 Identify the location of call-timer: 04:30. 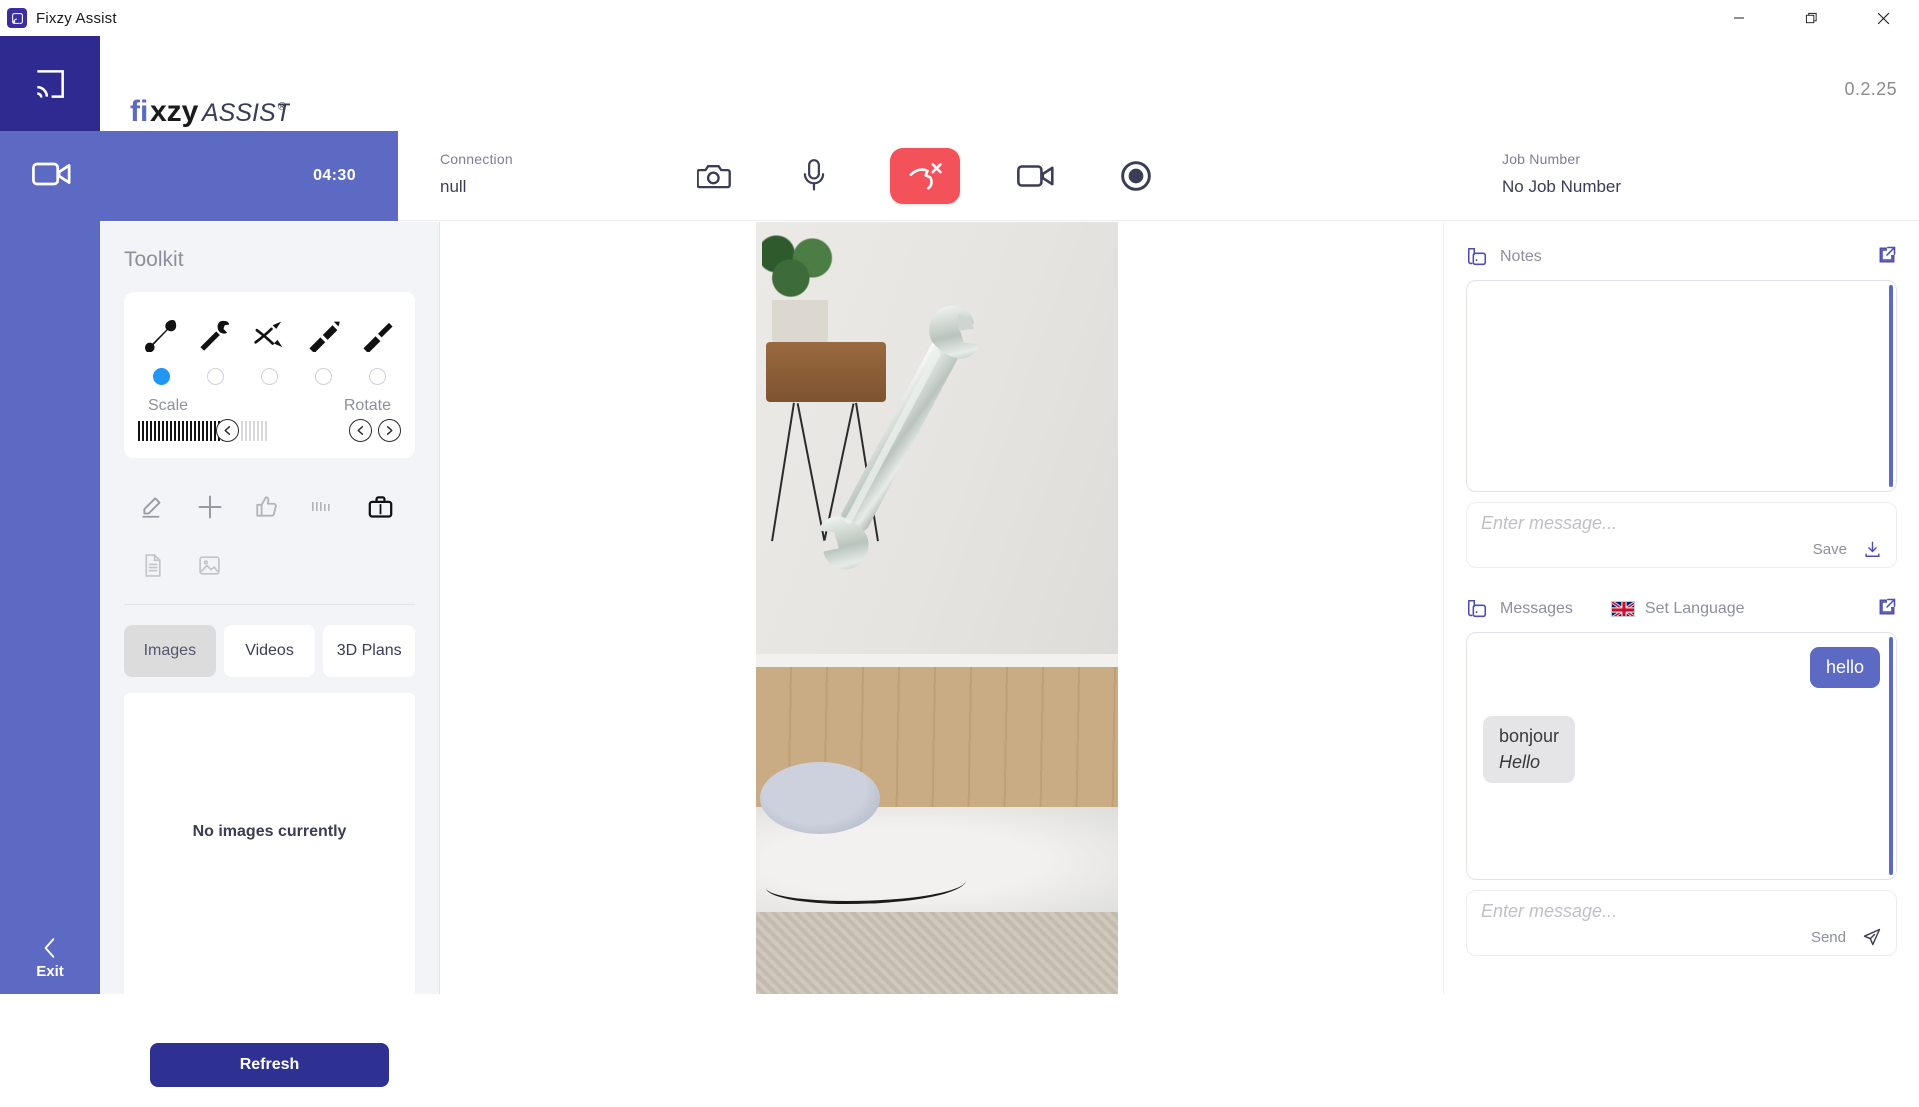
(334, 175).